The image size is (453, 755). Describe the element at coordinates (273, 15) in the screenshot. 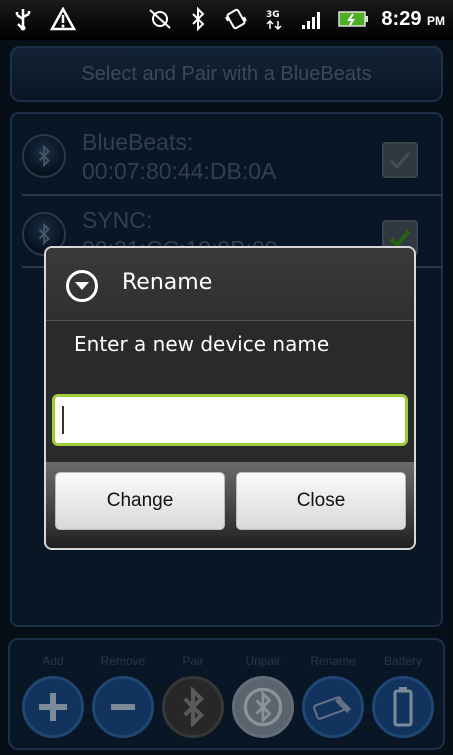

I see `svg-text: 3G` at that location.